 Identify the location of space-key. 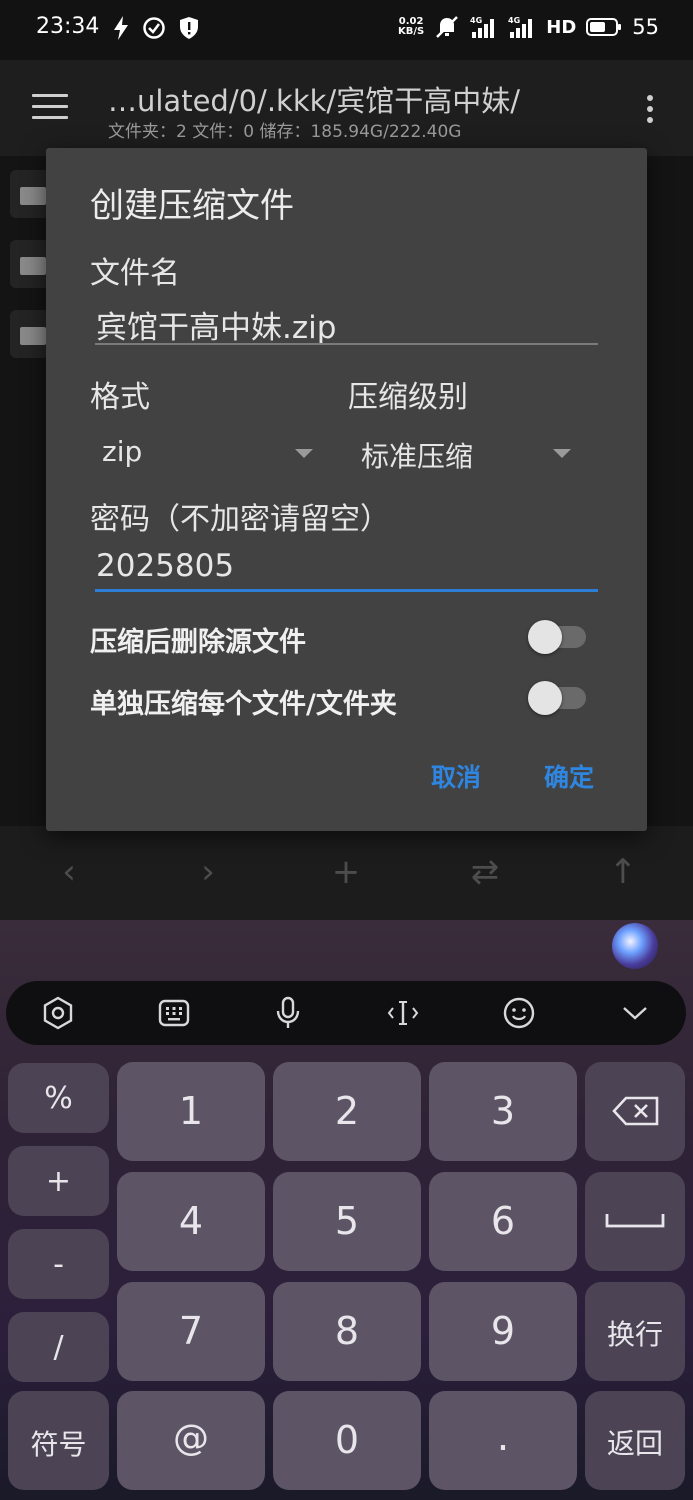
(635, 1221).